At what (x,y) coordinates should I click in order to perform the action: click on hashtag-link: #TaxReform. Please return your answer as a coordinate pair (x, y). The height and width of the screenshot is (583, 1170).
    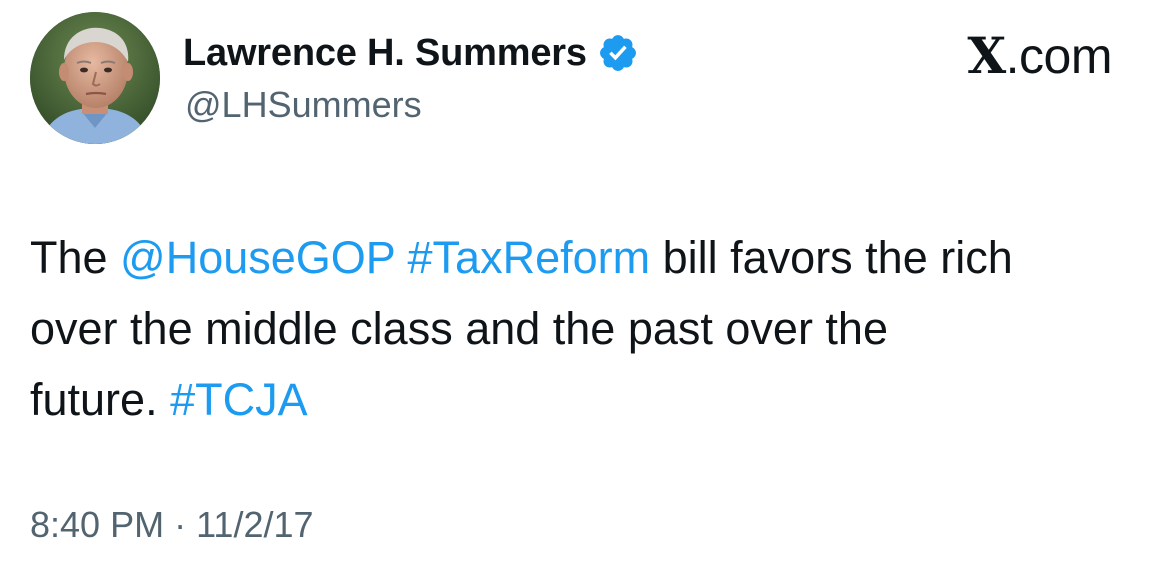
    Looking at the image, I should click on (529, 257).